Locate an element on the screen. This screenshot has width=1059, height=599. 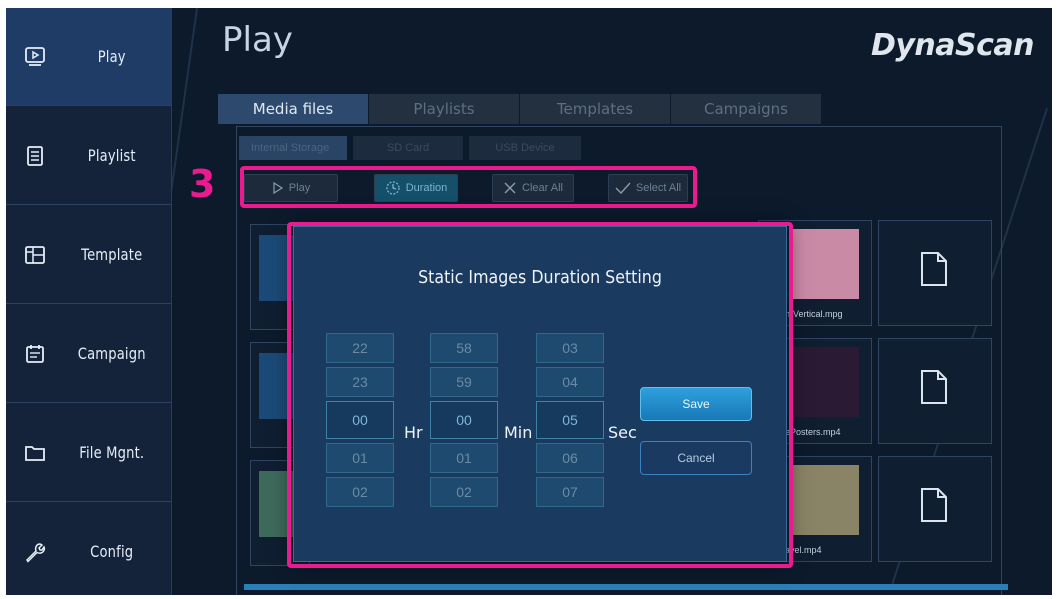
sidebar-item-label: File Mgnt. is located at coordinates (112, 452).